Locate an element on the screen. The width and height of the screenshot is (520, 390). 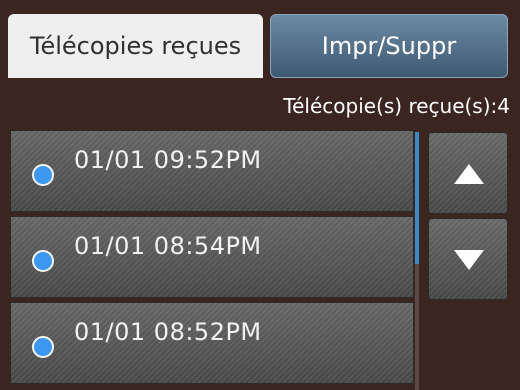
list-scrollbar is located at coordinates (417, 261).